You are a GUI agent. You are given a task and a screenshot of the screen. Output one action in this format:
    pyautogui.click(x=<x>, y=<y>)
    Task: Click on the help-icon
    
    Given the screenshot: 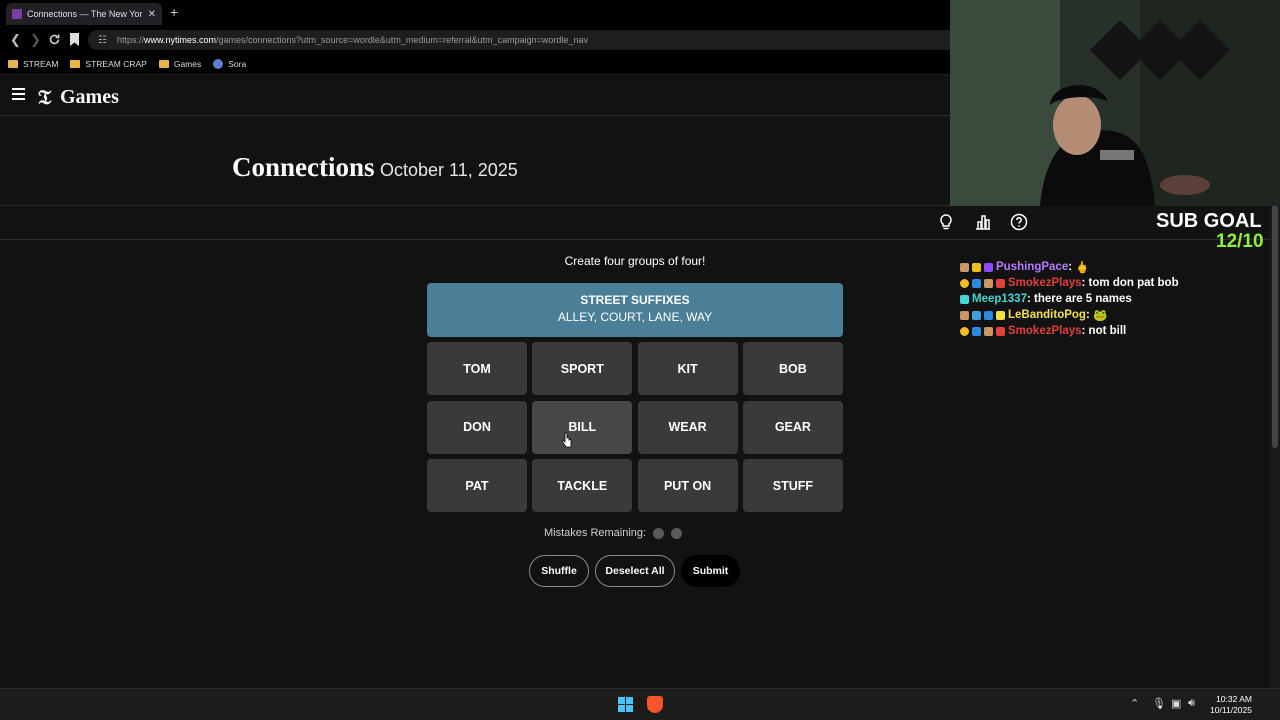 What is the action you would take?
    pyautogui.click(x=1019, y=222)
    